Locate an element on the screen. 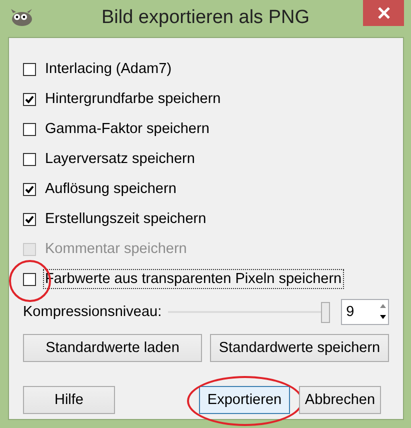  checkbox-label: Hintergrundfarbe speichern is located at coordinates (133, 99).